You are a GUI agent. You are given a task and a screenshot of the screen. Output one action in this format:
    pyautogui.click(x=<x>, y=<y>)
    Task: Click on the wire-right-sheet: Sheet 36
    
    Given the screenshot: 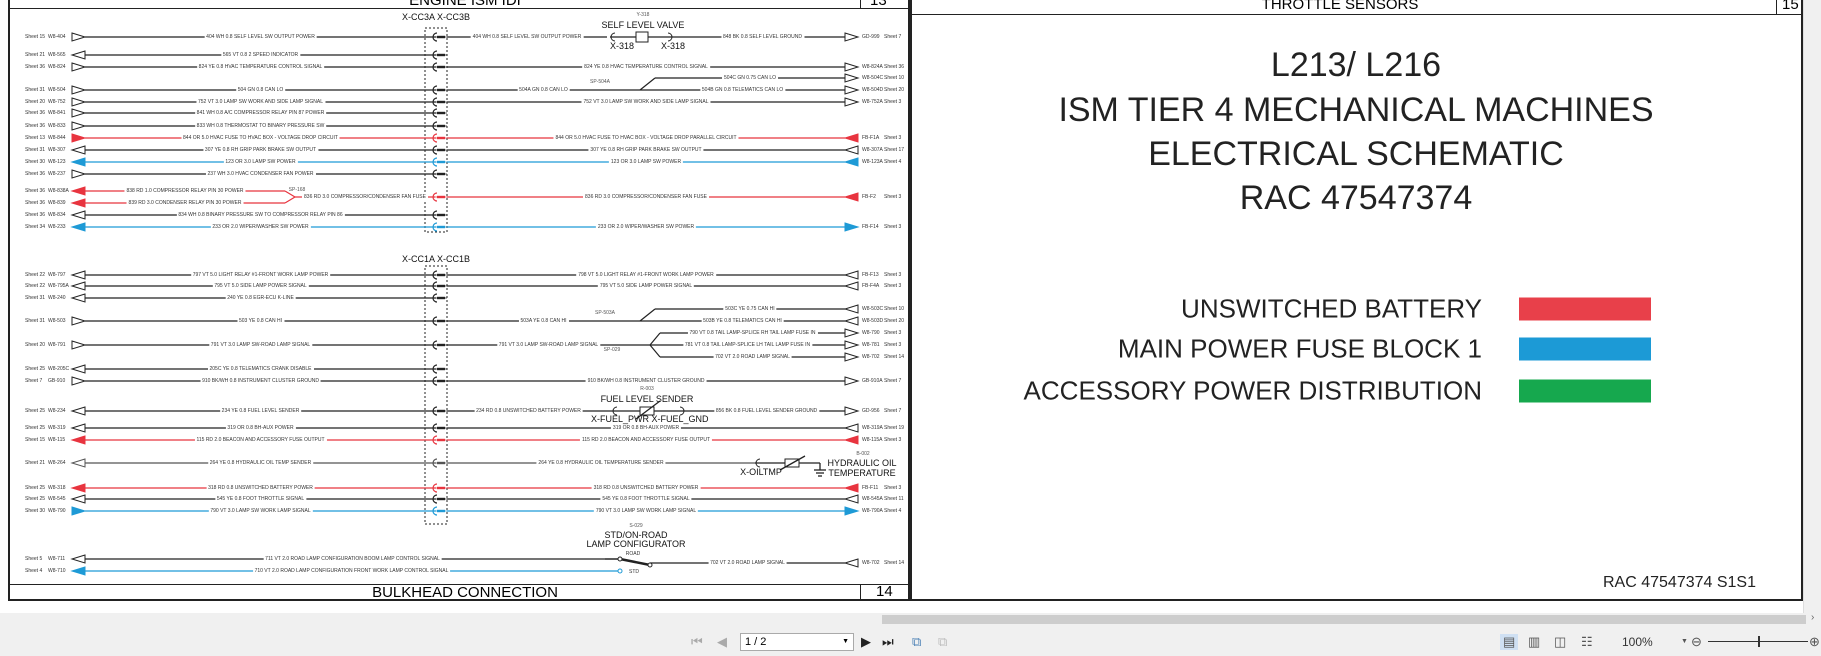 What is the action you would take?
    pyautogui.click(x=894, y=67)
    